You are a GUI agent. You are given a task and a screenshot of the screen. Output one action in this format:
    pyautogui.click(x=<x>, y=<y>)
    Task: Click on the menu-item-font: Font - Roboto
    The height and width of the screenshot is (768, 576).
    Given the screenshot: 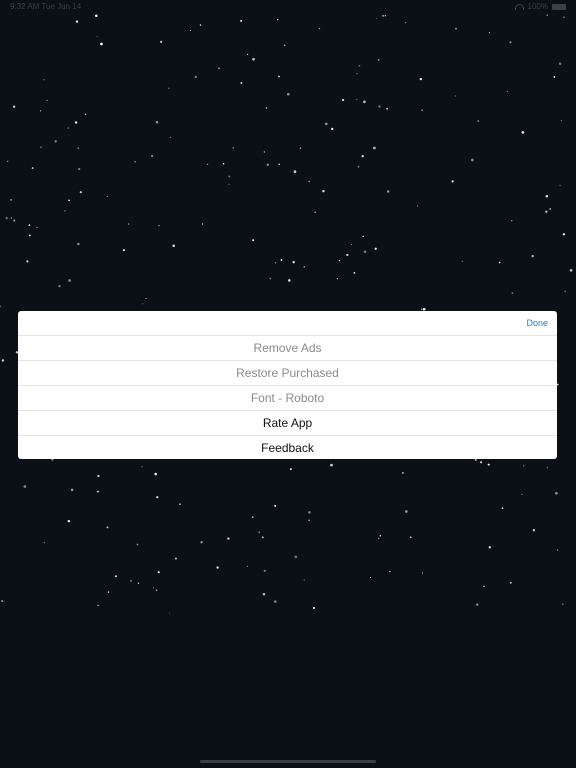 What is the action you would take?
    pyautogui.click(x=287, y=398)
    